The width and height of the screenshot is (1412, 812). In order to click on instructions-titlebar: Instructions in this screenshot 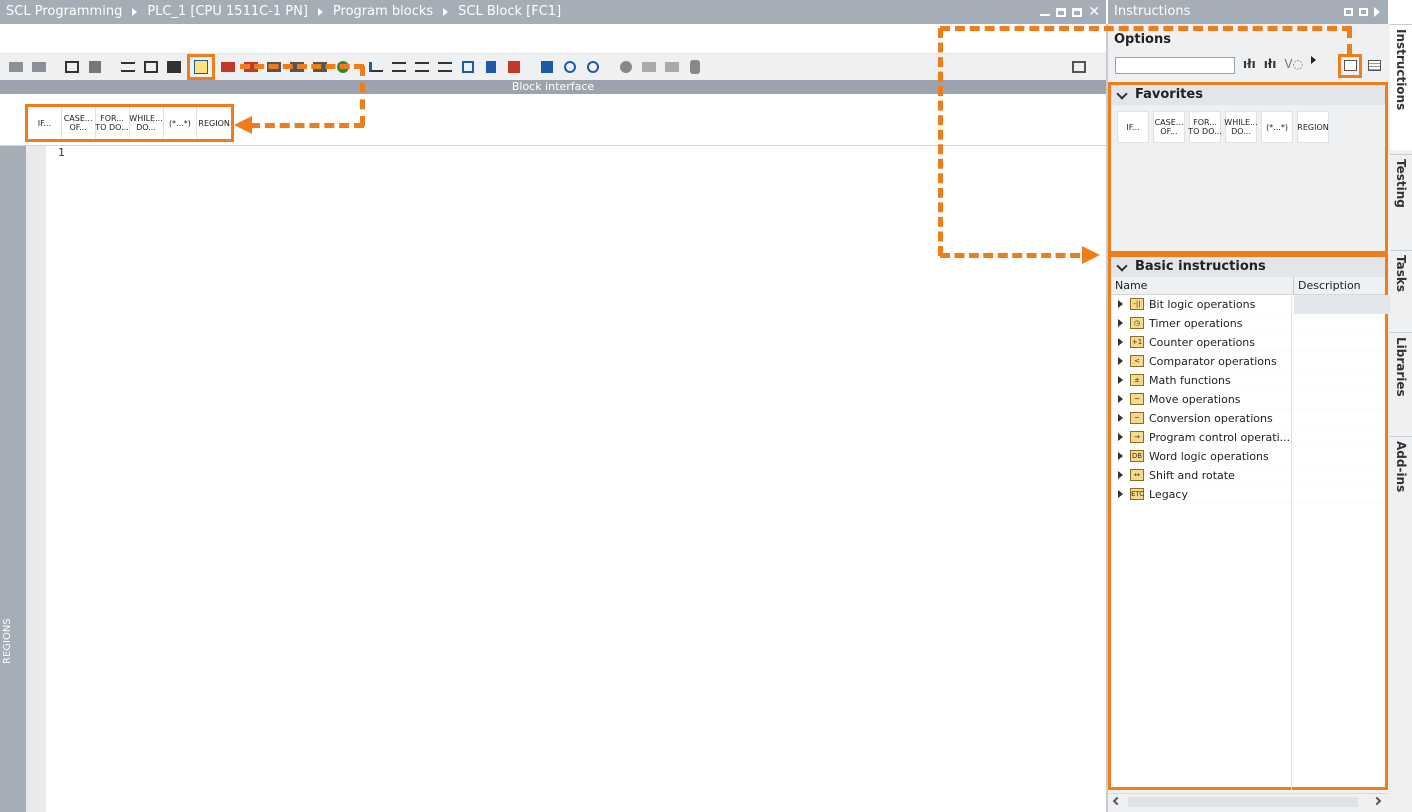, I will do `click(1248, 12)`.